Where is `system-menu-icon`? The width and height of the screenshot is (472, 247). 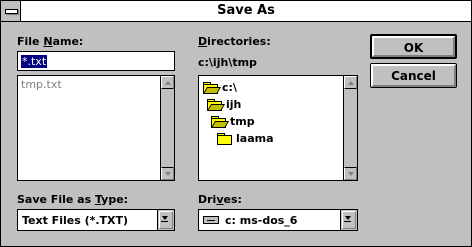
system-menu-icon is located at coordinates (11, 11).